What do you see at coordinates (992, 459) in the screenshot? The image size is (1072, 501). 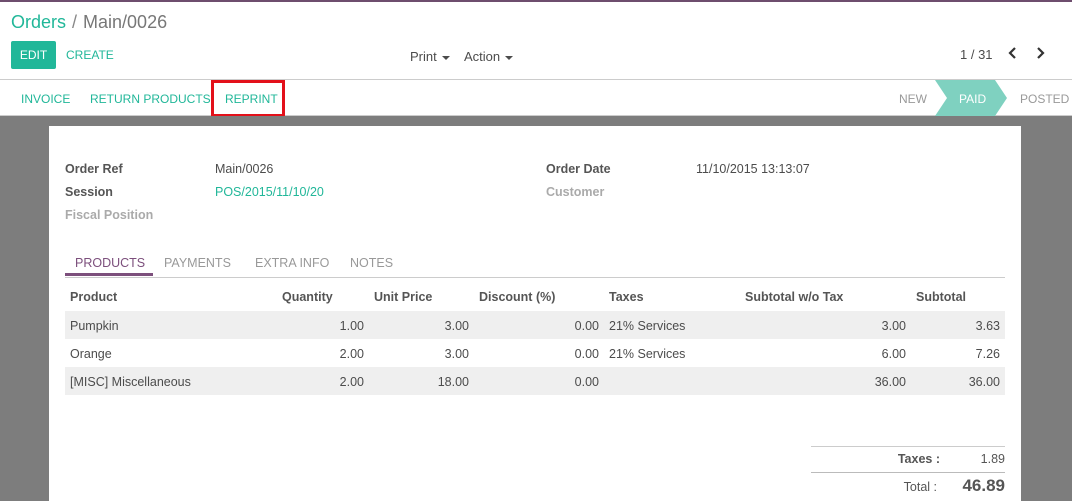 I see `taxes-value: 1.89` at bounding box center [992, 459].